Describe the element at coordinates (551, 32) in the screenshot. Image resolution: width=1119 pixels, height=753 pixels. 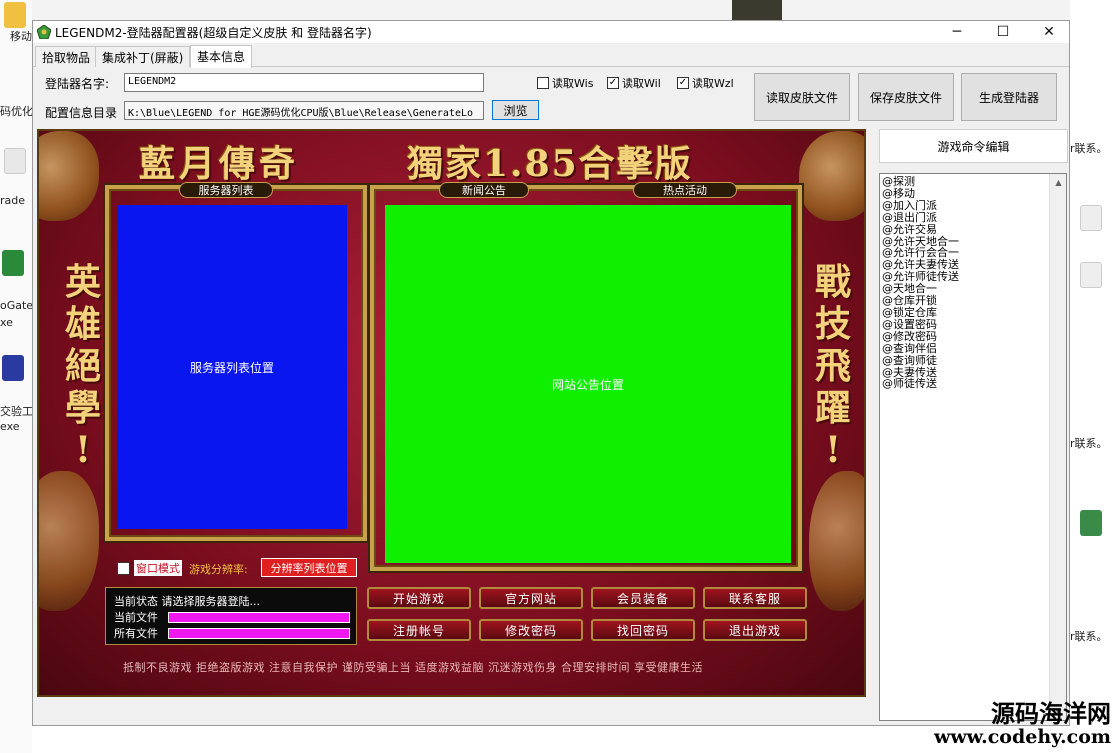
I see `title-bar: LEGENDM2-登陆器配置器(超级自定义皮肤 和 登陆器名字) ─ ☐ ✕` at that location.